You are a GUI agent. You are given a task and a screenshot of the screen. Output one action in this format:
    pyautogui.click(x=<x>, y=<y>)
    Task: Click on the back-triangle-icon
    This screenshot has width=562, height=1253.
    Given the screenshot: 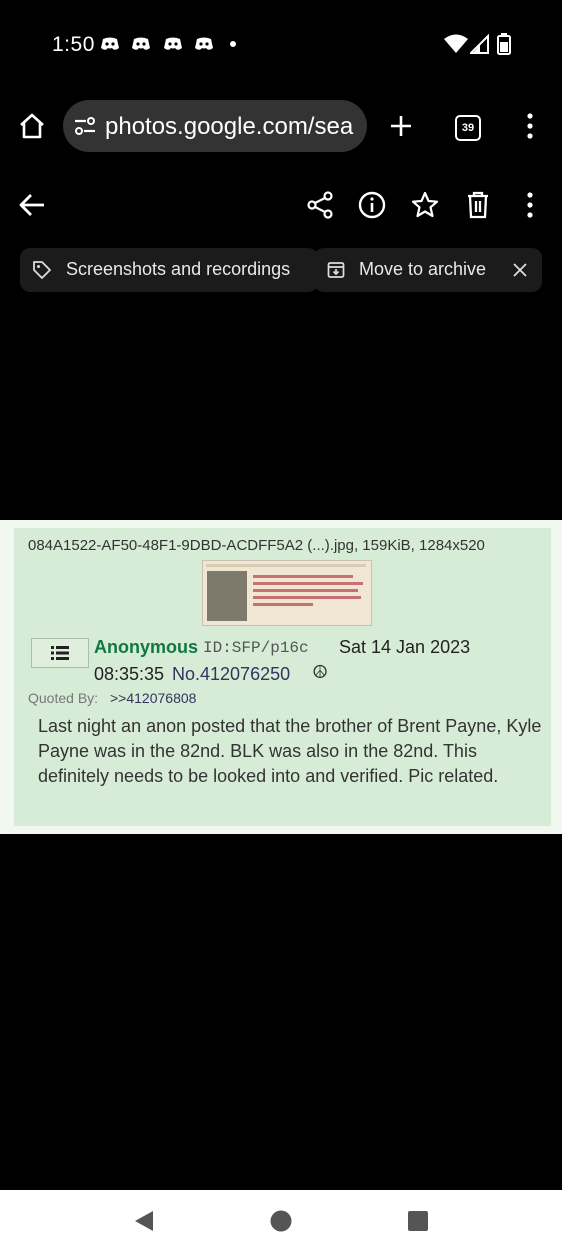 What is the action you would take?
    pyautogui.click(x=144, y=1221)
    